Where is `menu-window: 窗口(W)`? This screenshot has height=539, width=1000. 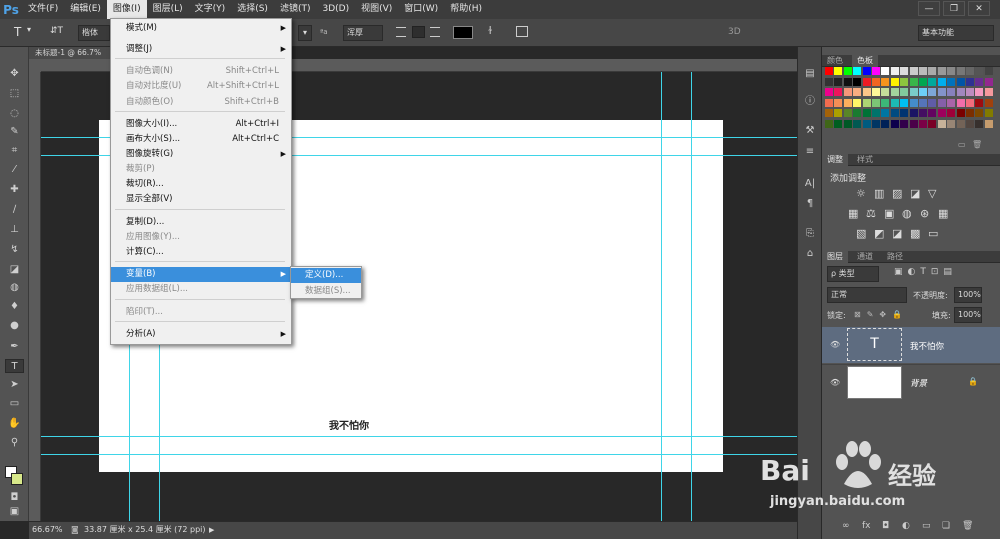
menu-window: 窗口(W) is located at coordinates (421, 9).